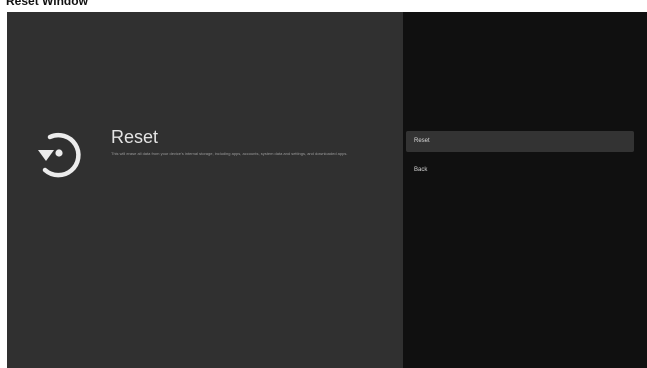 The image size is (647, 368). Describe the element at coordinates (47, 4) in the screenshot. I see `screenshot-caption: Reset Window` at that location.